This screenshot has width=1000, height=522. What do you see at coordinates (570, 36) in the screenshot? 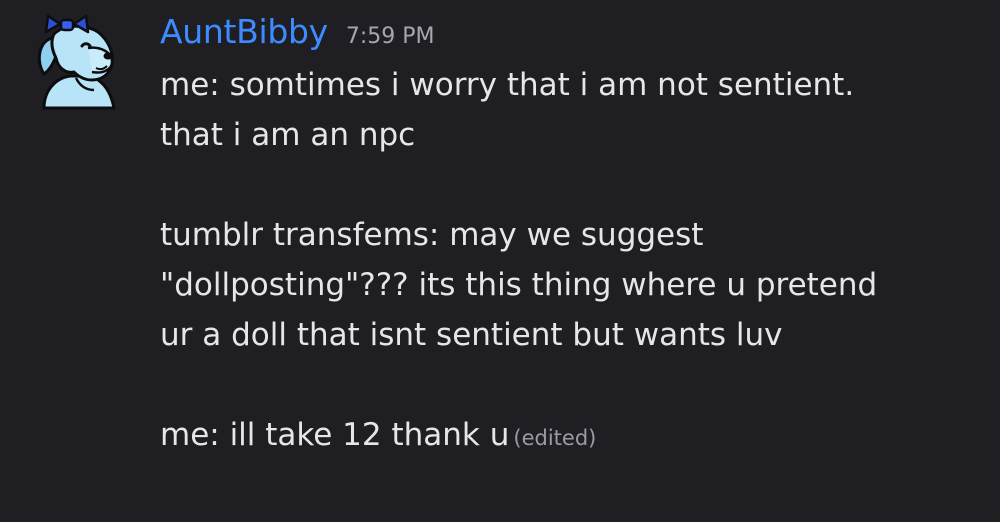
I see `message-header: AuntBibby 7:59 PM` at bounding box center [570, 36].